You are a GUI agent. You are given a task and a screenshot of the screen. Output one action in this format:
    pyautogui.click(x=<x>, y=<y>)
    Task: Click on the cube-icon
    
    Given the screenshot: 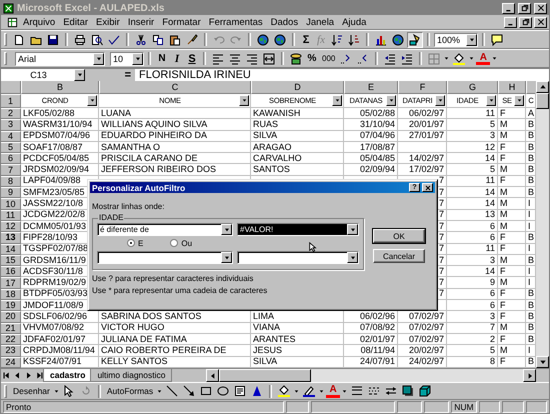 What is the action you would take?
    pyautogui.click(x=425, y=391)
    